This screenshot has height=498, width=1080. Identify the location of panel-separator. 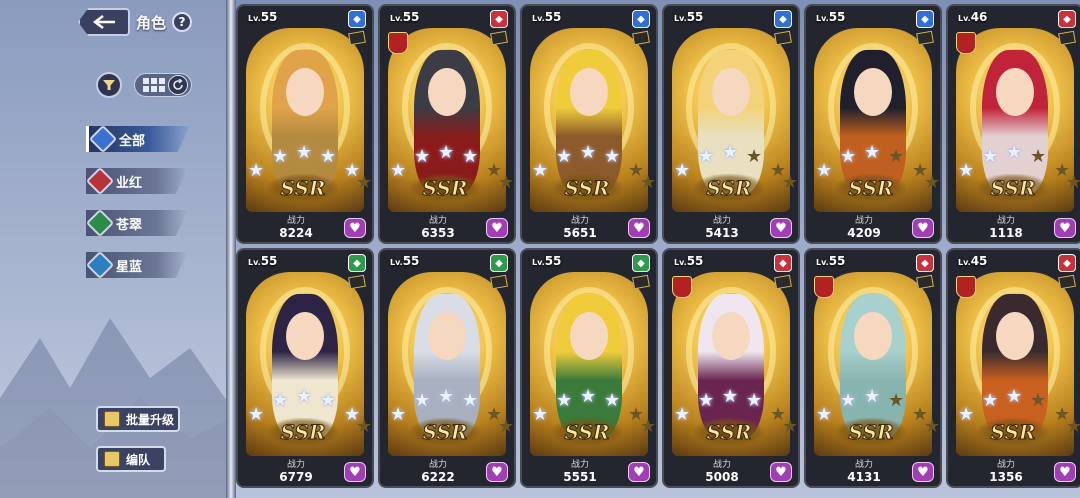
(231, 249).